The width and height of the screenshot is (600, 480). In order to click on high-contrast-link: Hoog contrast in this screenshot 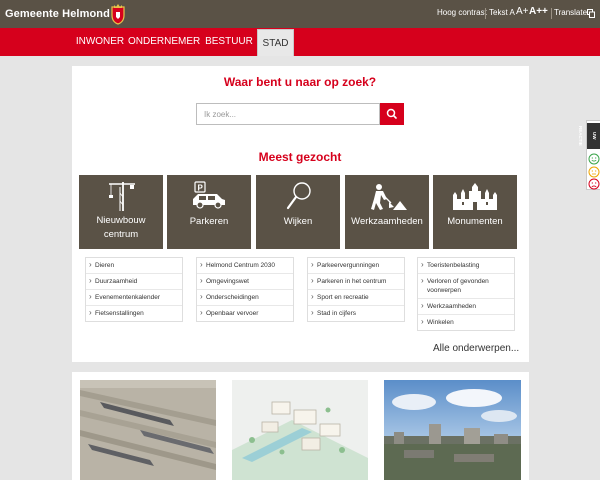, I will do `click(462, 12)`.